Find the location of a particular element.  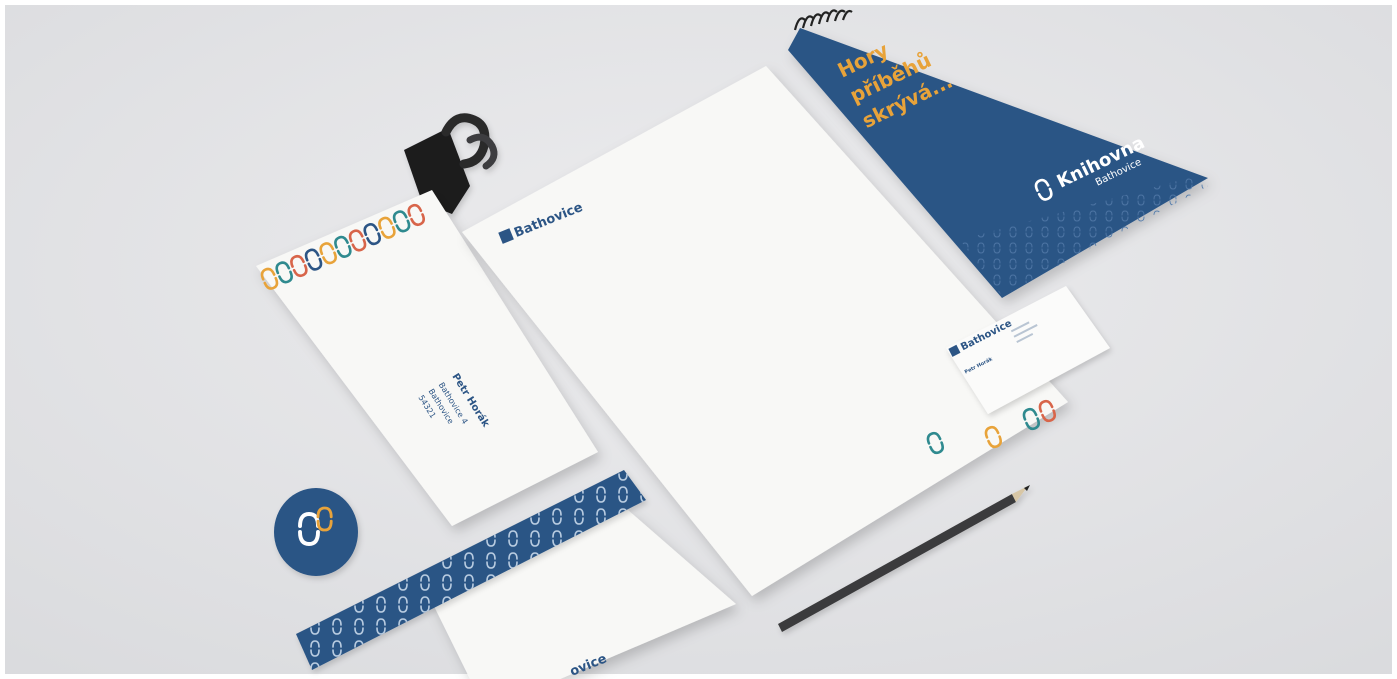

circle-sticker is located at coordinates (316, 532).